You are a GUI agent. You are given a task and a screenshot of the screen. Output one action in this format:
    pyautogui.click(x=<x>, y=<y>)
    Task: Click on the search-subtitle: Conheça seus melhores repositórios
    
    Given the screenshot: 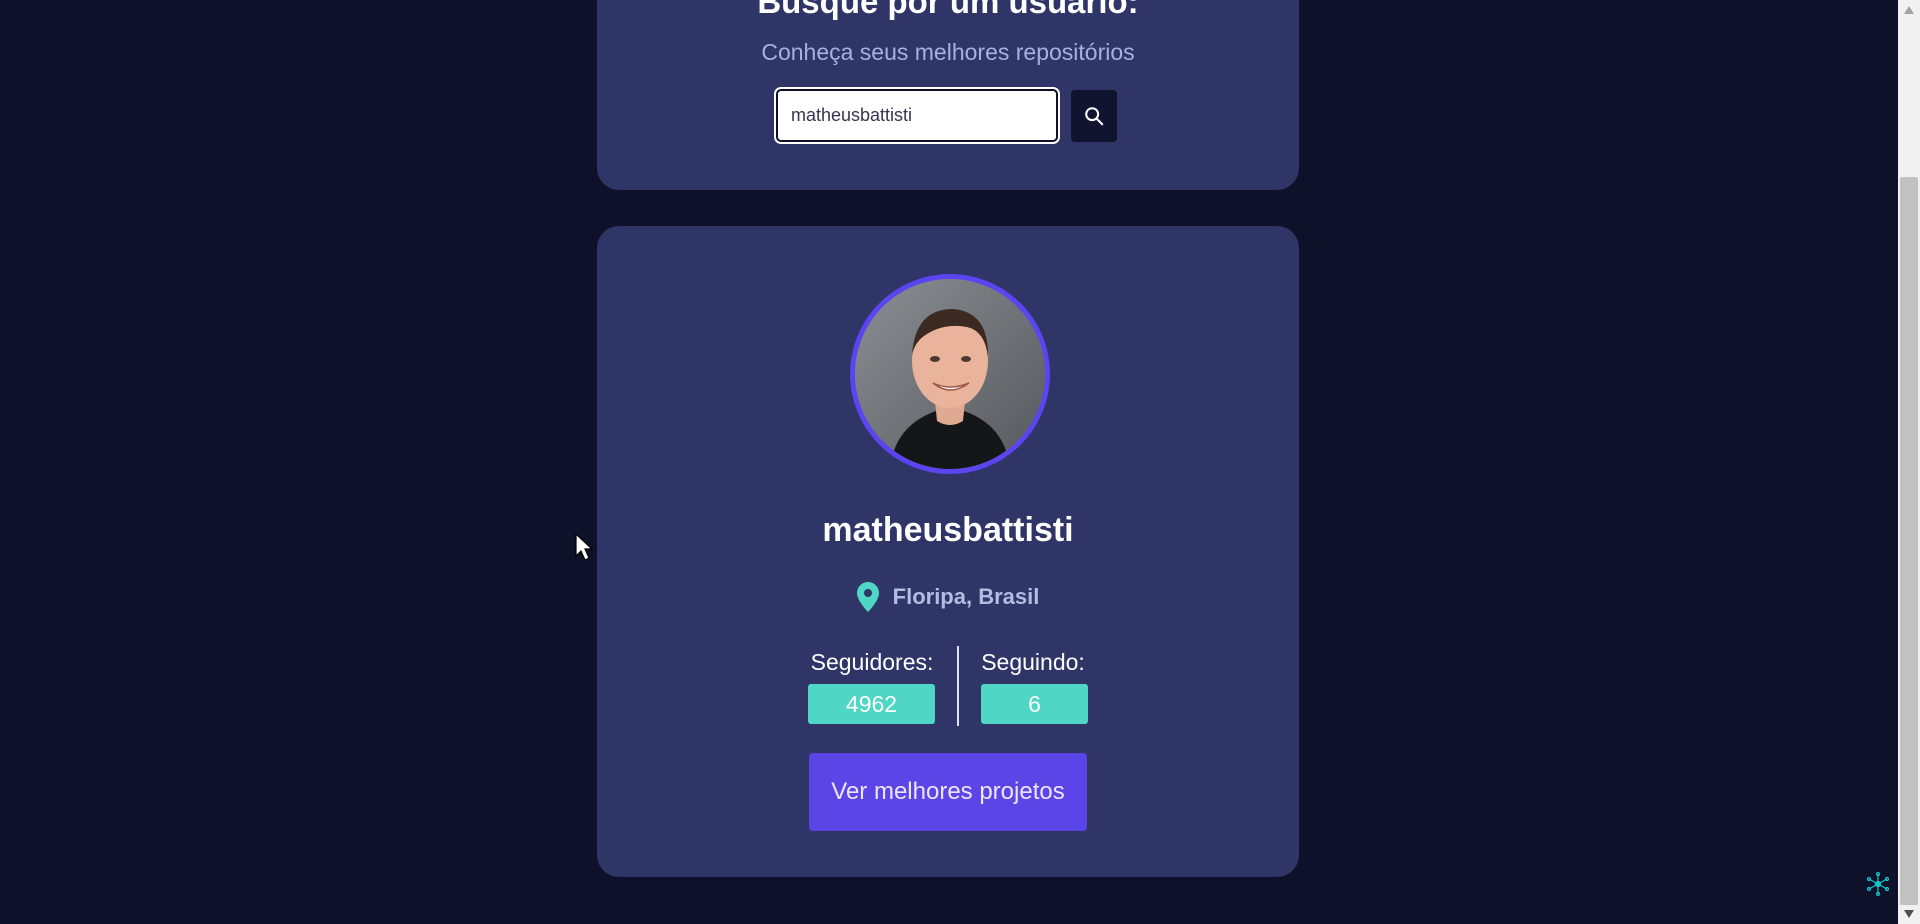 What is the action you would take?
    pyautogui.click(x=948, y=52)
    